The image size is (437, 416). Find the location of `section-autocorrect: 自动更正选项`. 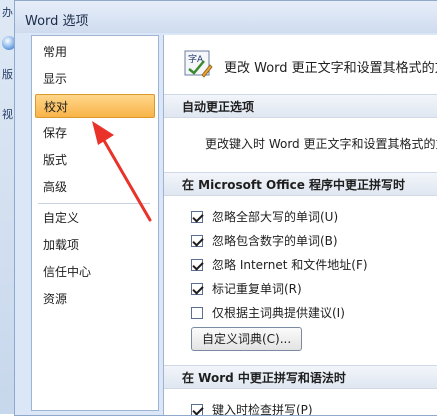

section-autocorrect: 自动更正选项 is located at coordinates (300, 106).